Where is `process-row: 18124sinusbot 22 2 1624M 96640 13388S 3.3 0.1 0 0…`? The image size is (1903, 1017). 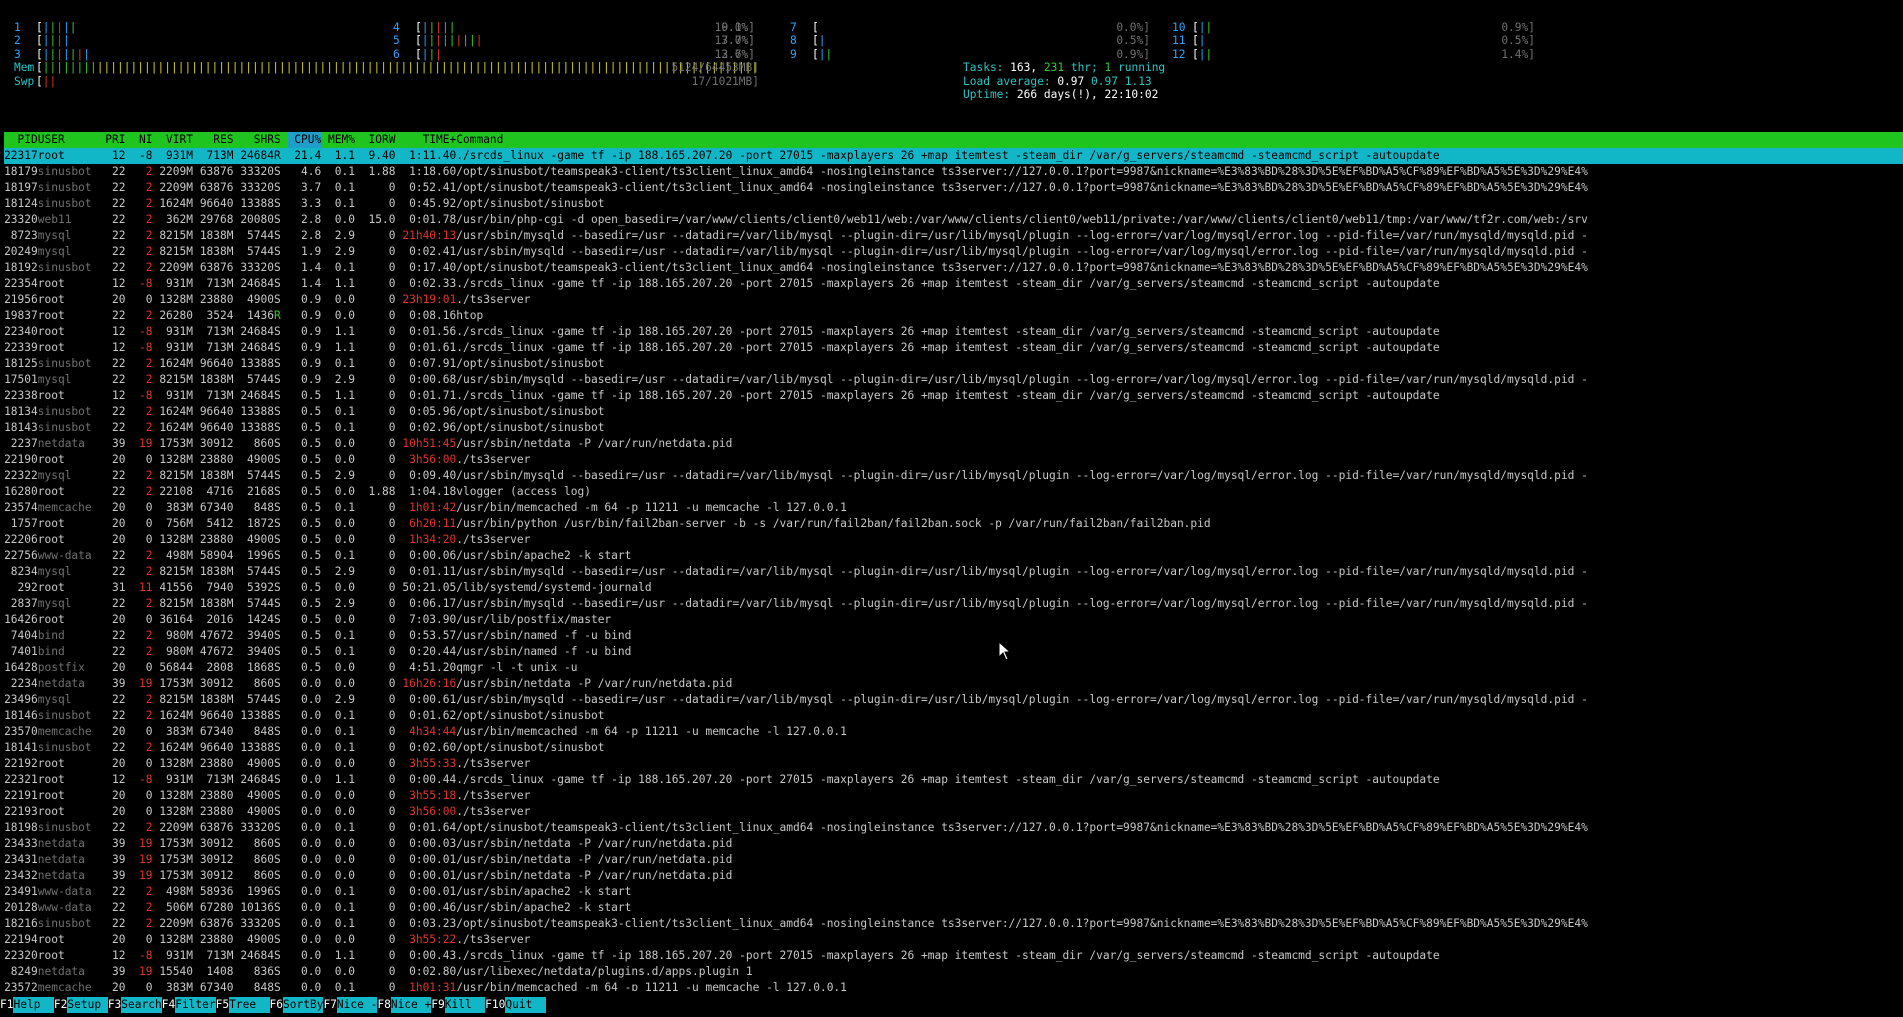 process-row: 18124sinusbot 22 2 1624M 96640 13388S 3.3 0.1 0 0… is located at coordinates (953, 204).